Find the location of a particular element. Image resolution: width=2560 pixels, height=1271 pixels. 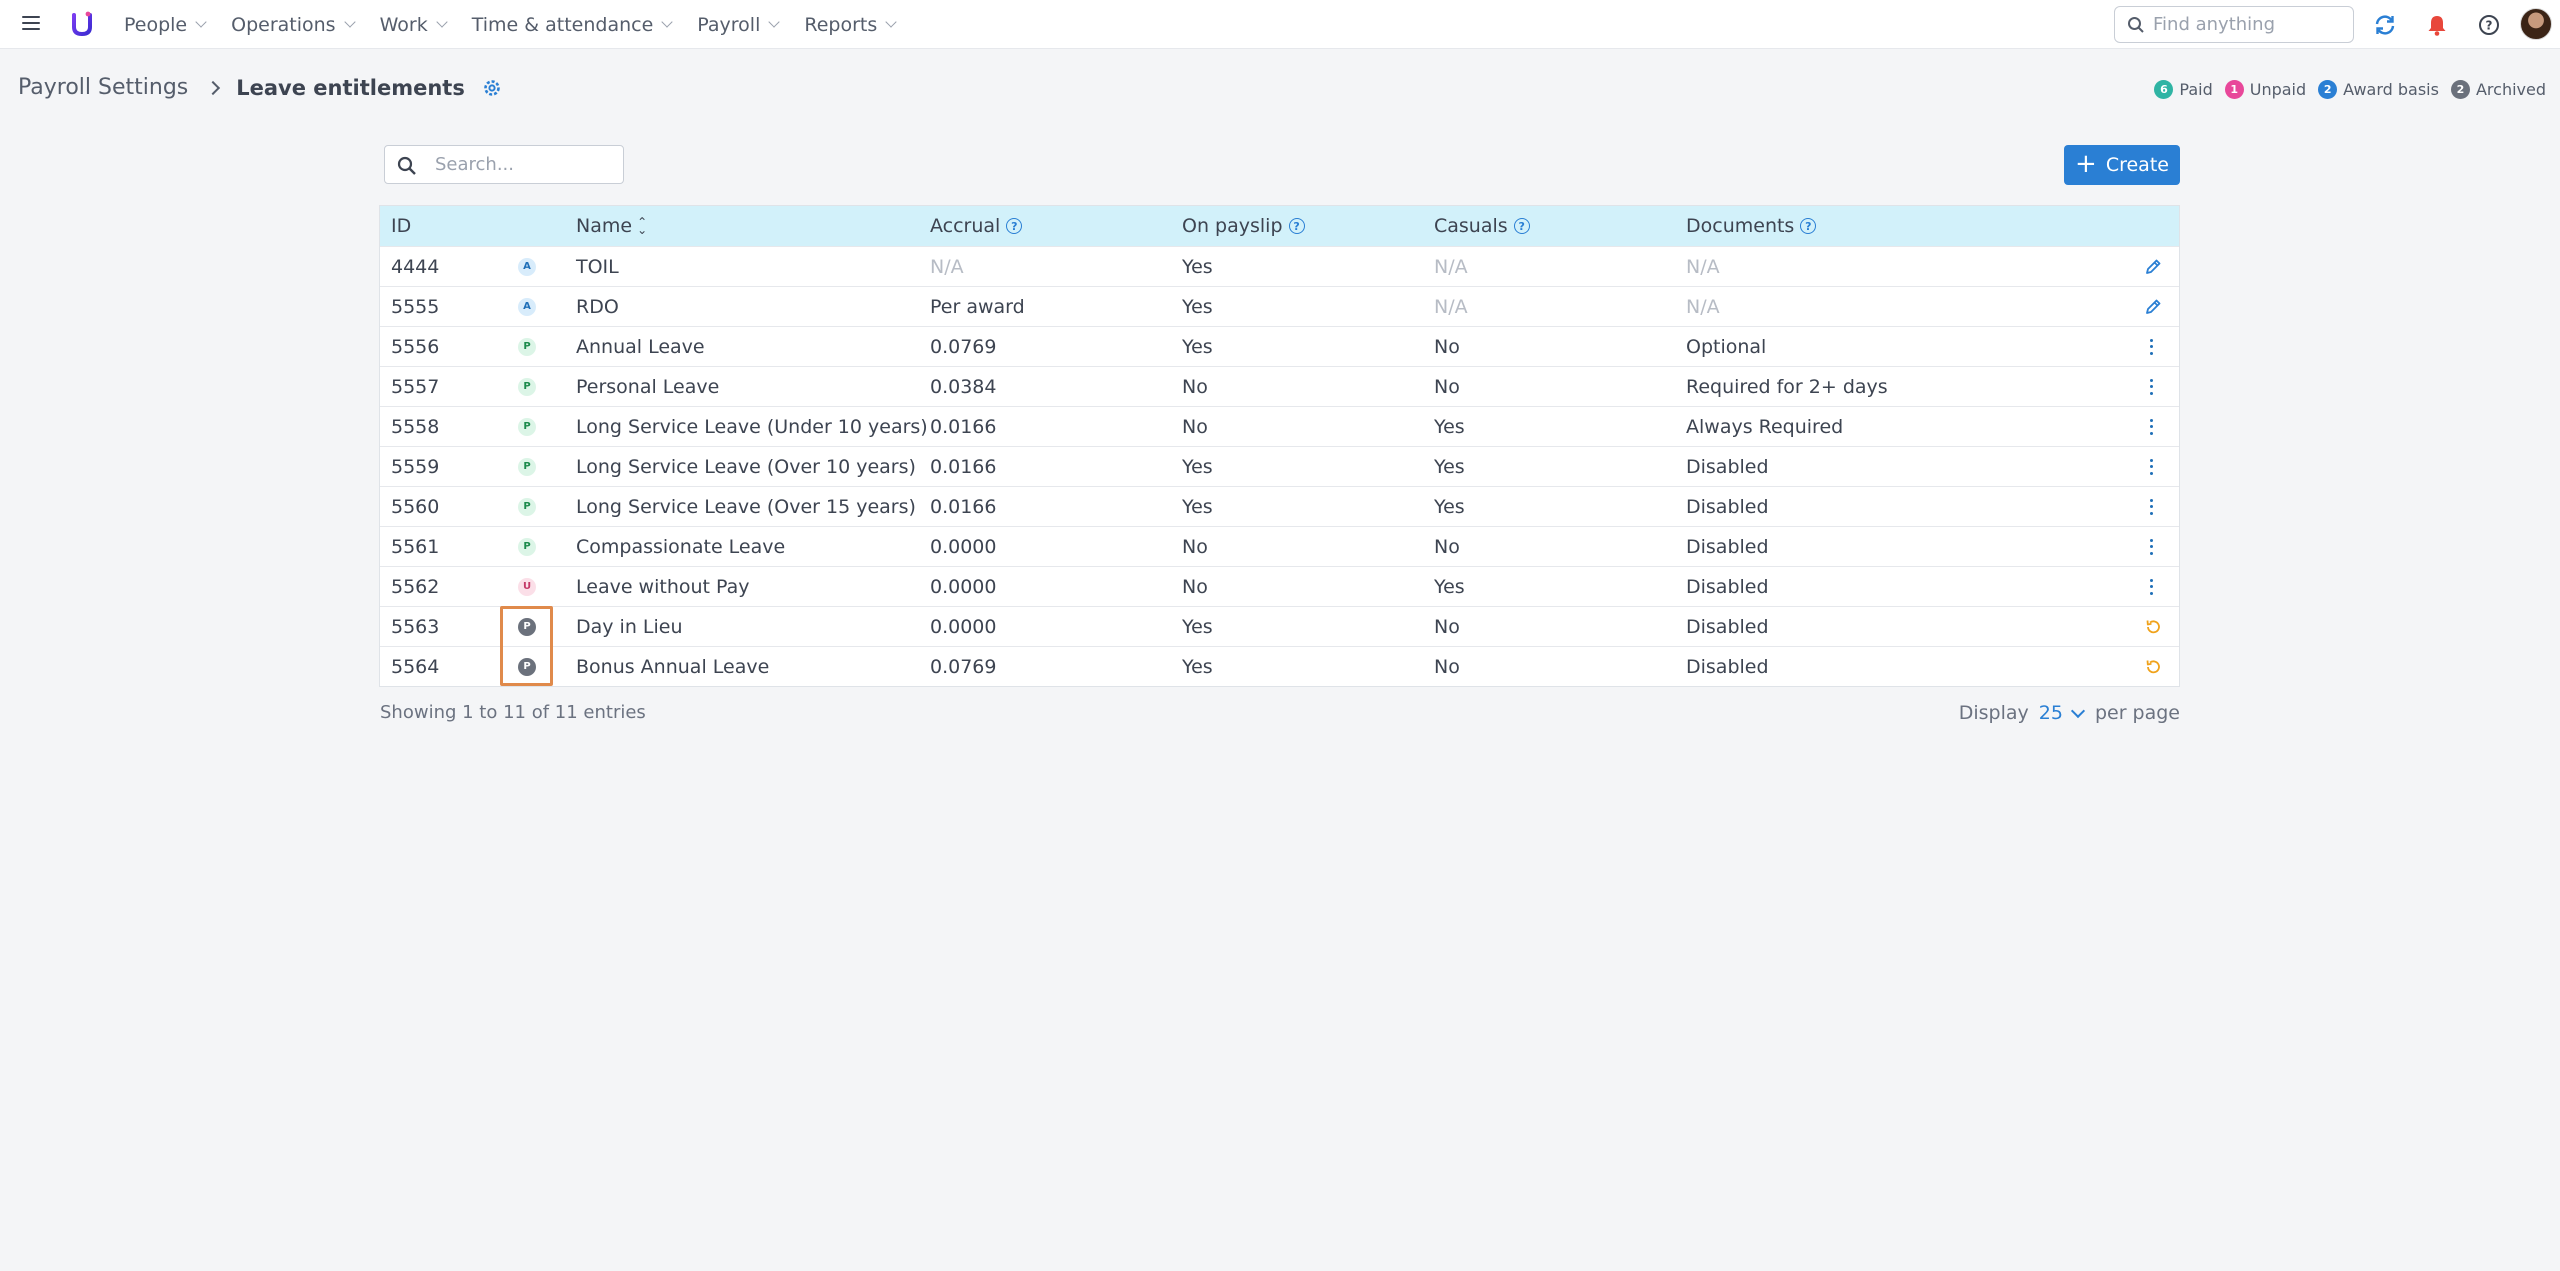

sort-icon: ⌃ ⌄ is located at coordinates (642, 226).